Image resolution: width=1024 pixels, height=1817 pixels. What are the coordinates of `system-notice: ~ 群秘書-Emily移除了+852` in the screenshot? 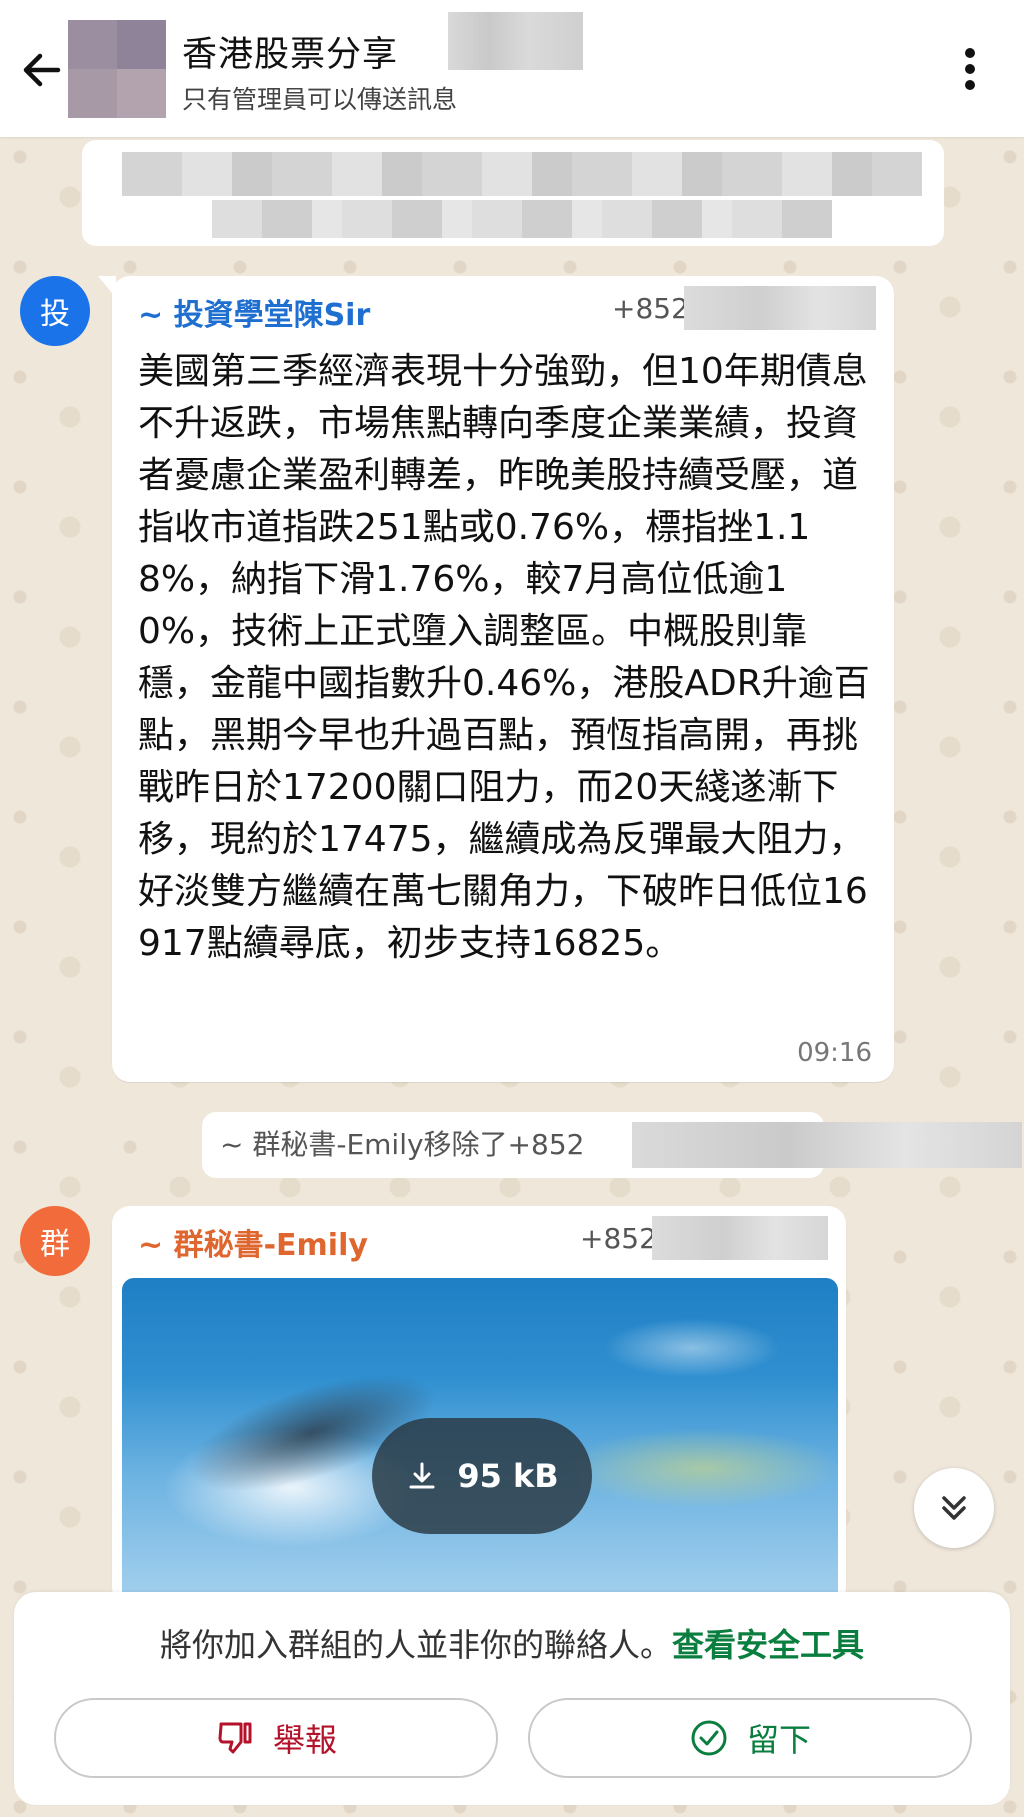 It's located at (612, 1145).